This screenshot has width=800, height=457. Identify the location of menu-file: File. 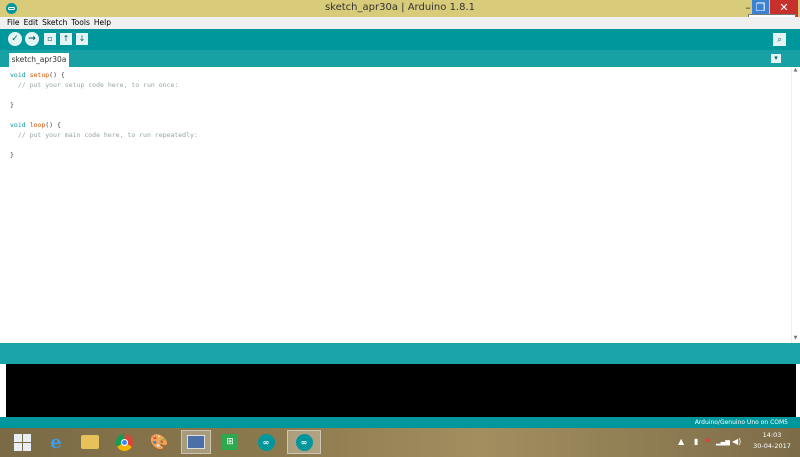
(13, 23).